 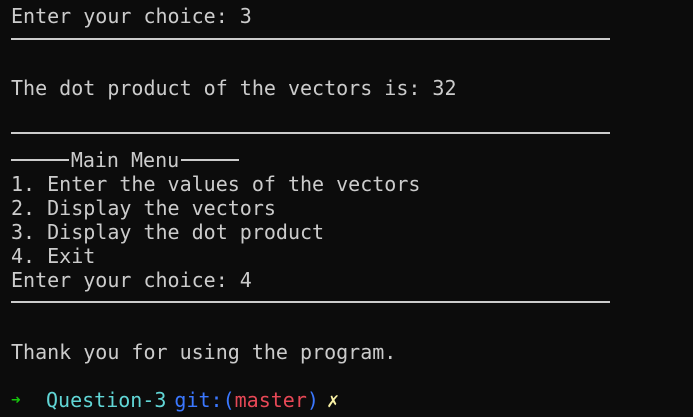 I want to click on menu-item-display-dot-product: 3. Display the dot product, so click(x=168, y=232).